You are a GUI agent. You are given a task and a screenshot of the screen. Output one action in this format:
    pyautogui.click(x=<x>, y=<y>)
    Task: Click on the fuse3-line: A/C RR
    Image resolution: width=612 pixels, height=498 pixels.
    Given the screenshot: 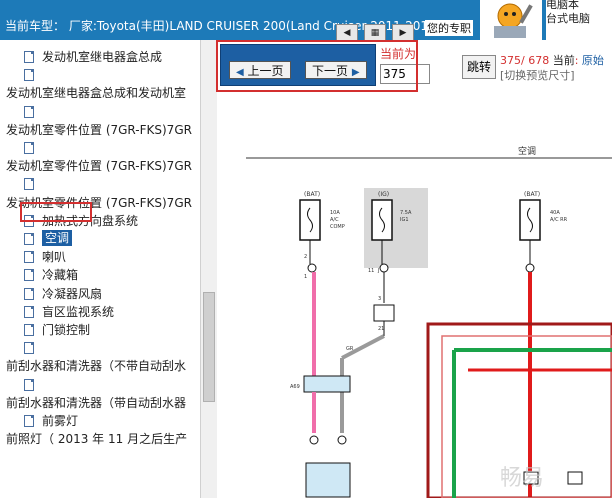 What is the action you would take?
    pyautogui.click(x=559, y=220)
    